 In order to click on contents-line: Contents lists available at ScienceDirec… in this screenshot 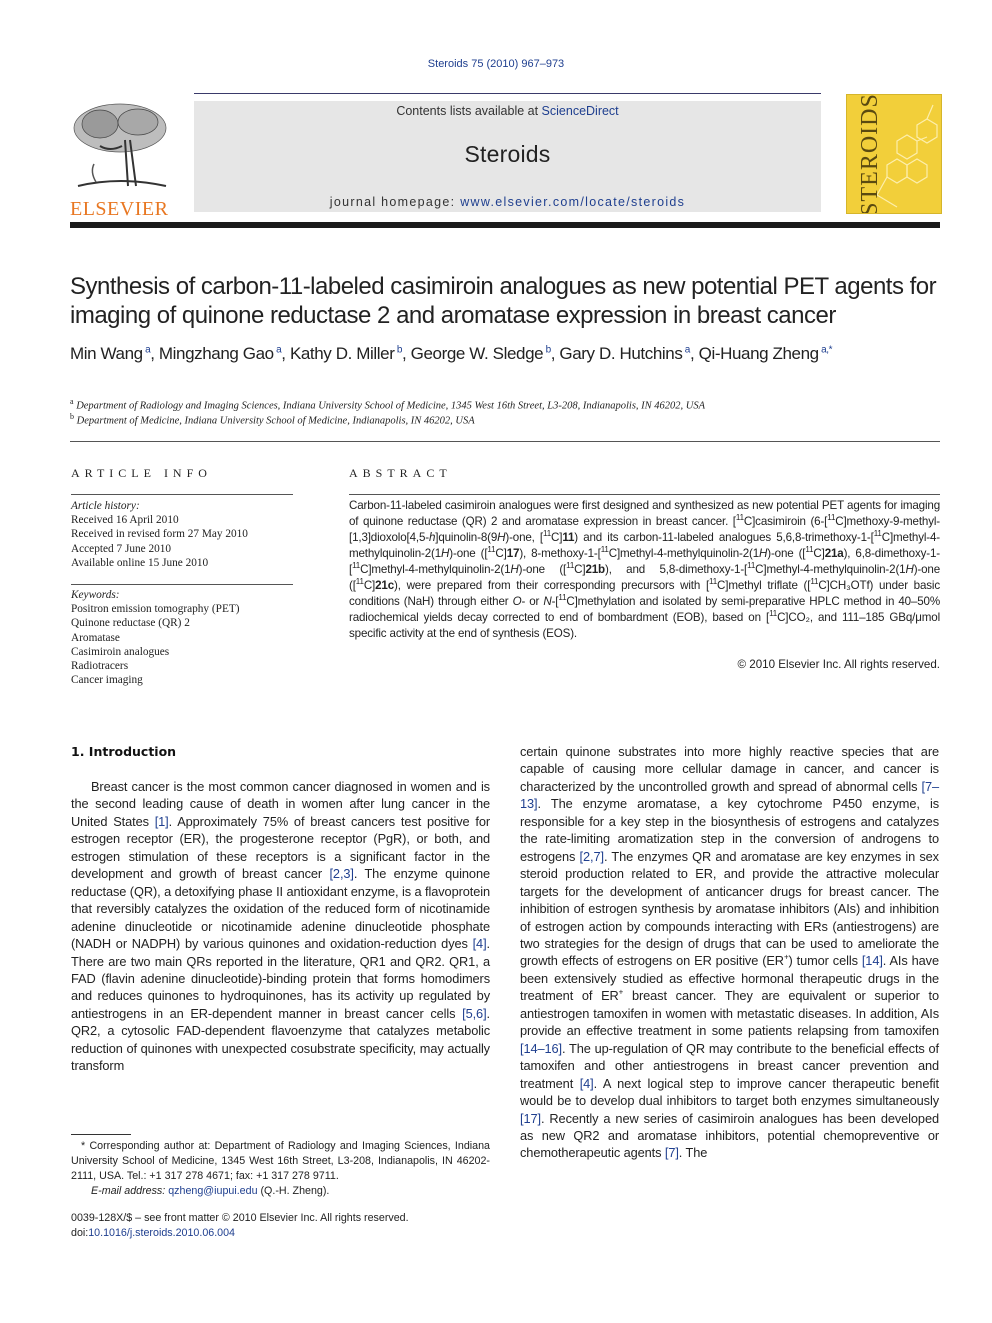, I will do `click(507, 111)`.